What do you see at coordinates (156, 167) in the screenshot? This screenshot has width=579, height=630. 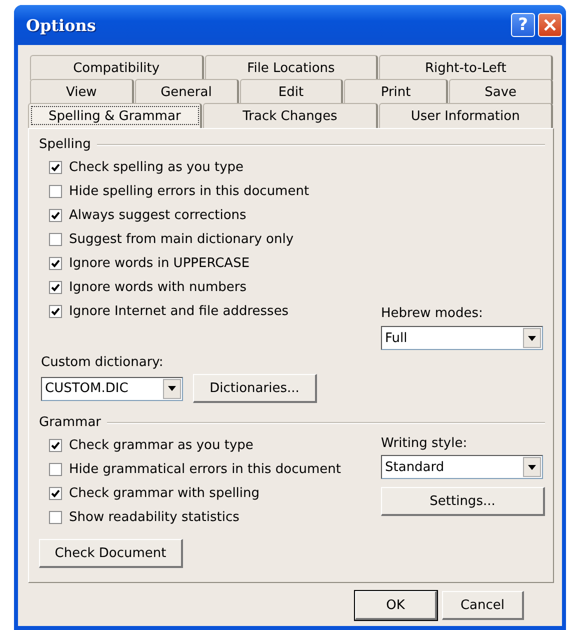 I see `checkbox-label: Check spelling as you type` at bounding box center [156, 167].